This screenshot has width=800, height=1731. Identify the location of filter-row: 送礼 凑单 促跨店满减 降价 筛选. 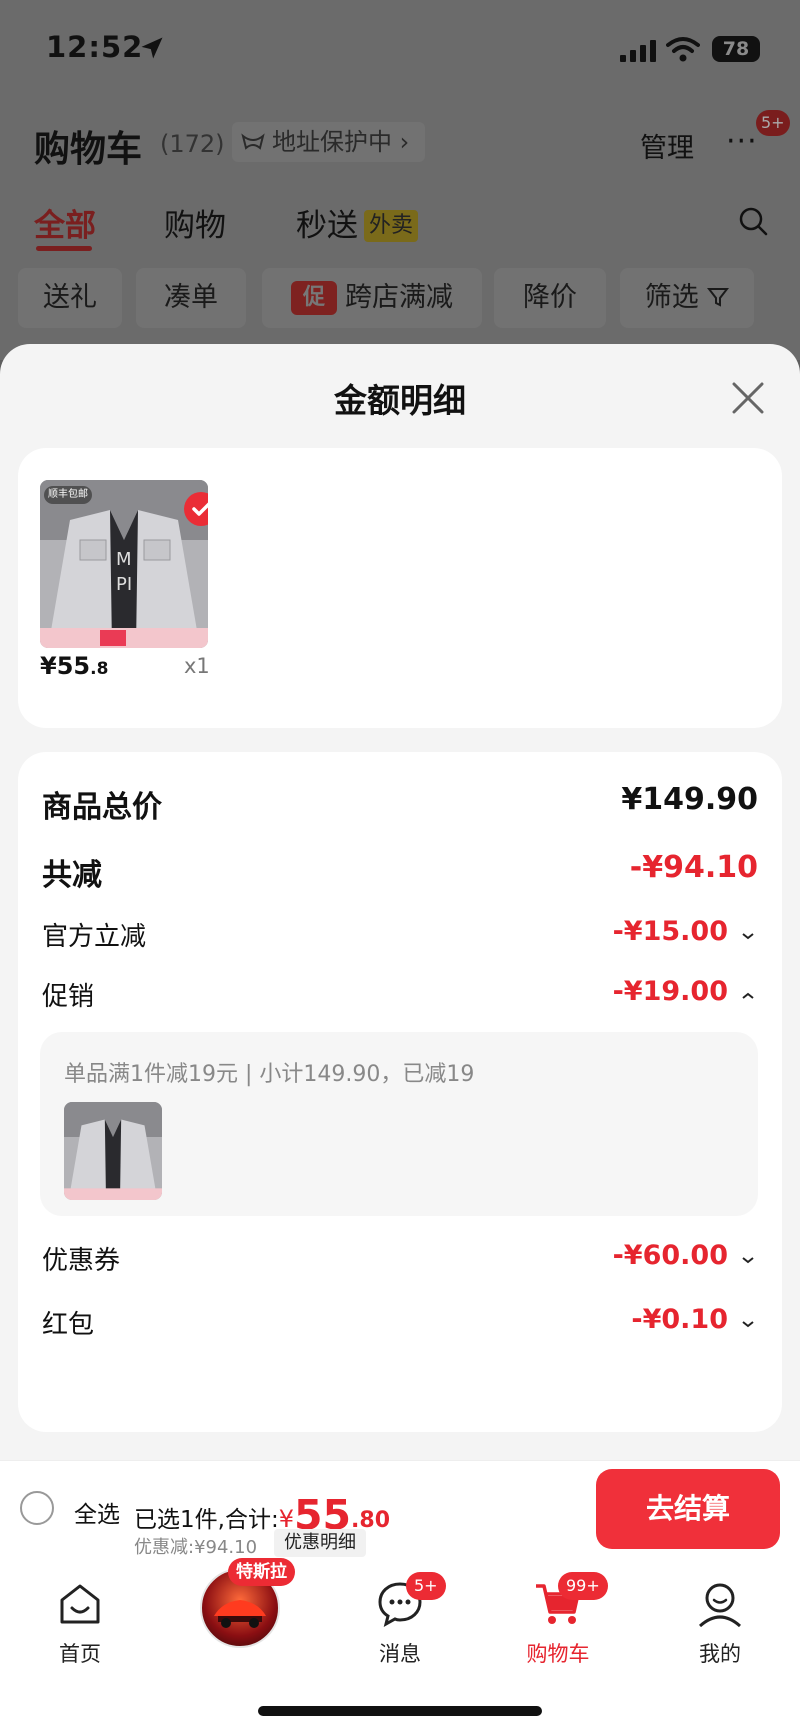
(400, 298).